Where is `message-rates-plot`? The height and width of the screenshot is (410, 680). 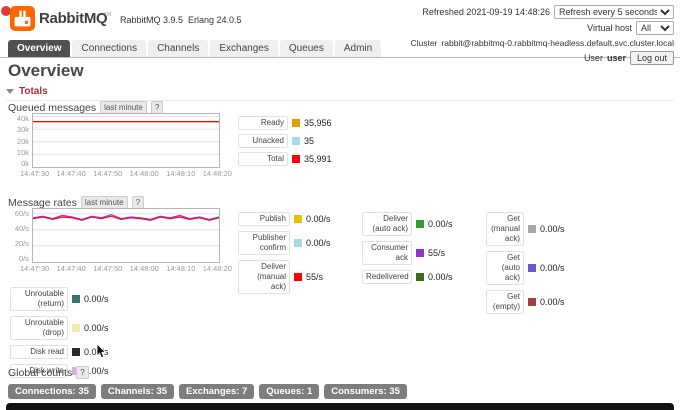
message-rates-plot is located at coordinates (126, 235).